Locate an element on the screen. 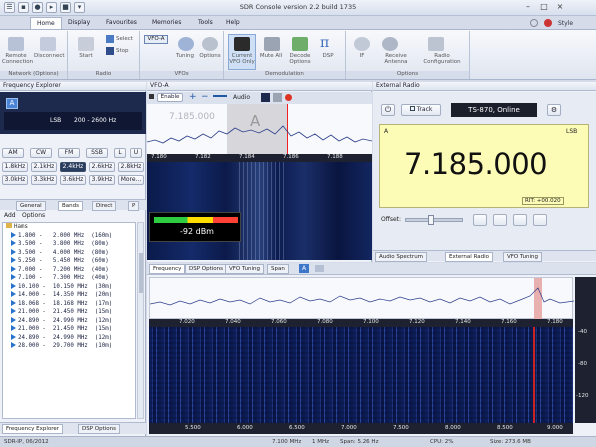 This screenshot has width=596, height=447. enable-toggle: Enable is located at coordinates (170, 97).